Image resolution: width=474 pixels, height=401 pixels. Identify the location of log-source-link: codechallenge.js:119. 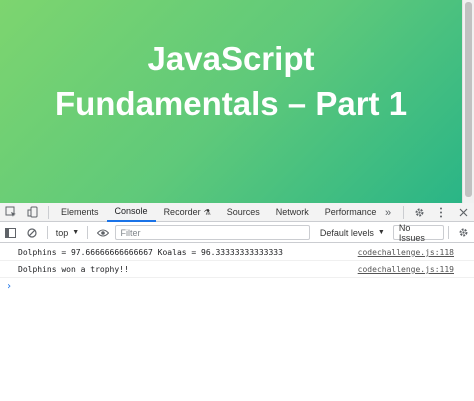
(406, 269).